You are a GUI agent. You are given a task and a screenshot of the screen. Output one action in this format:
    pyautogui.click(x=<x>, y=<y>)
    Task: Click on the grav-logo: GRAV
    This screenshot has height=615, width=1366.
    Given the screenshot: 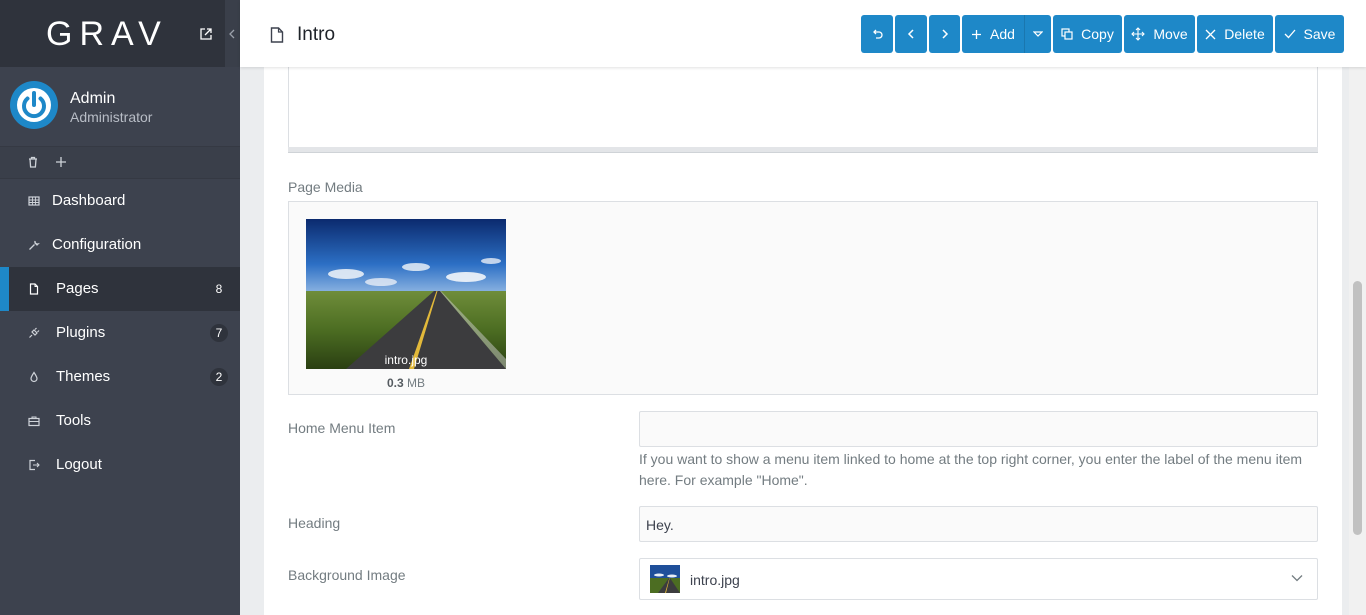 What is the action you would take?
    pyautogui.click(x=107, y=34)
    